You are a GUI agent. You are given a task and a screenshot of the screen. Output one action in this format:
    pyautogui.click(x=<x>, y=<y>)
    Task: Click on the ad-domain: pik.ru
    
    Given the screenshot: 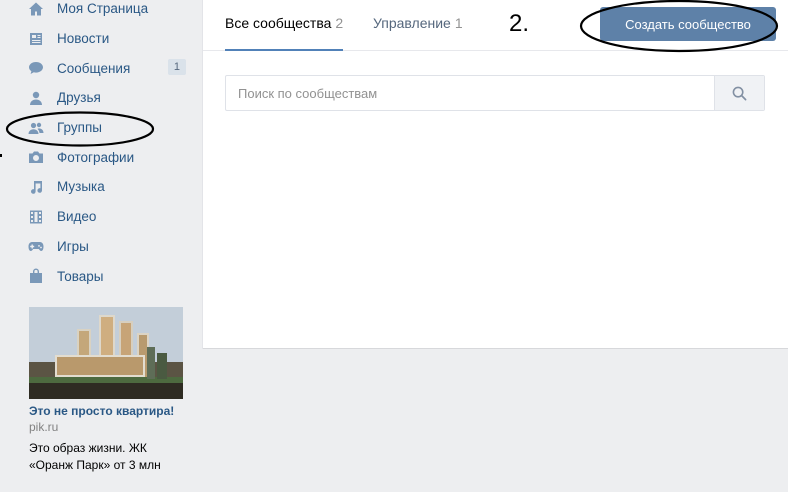 What is the action you would take?
    pyautogui.click(x=106, y=427)
    